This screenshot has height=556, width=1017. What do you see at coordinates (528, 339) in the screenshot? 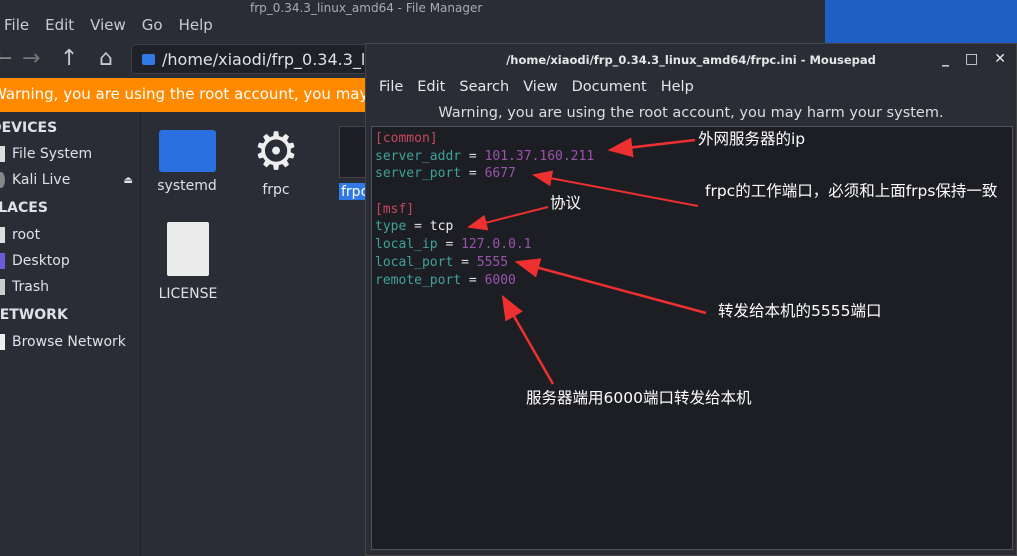
I see `arrow-remote-port` at bounding box center [528, 339].